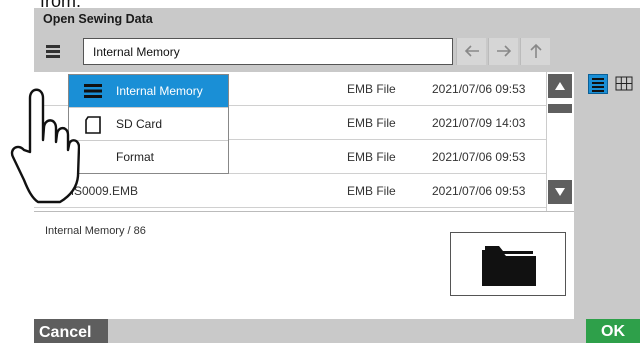 The height and width of the screenshot is (343, 640). Describe the element at coordinates (159, 91) in the screenshot. I see `dropdown-item-label: Internal Memory` at that location.